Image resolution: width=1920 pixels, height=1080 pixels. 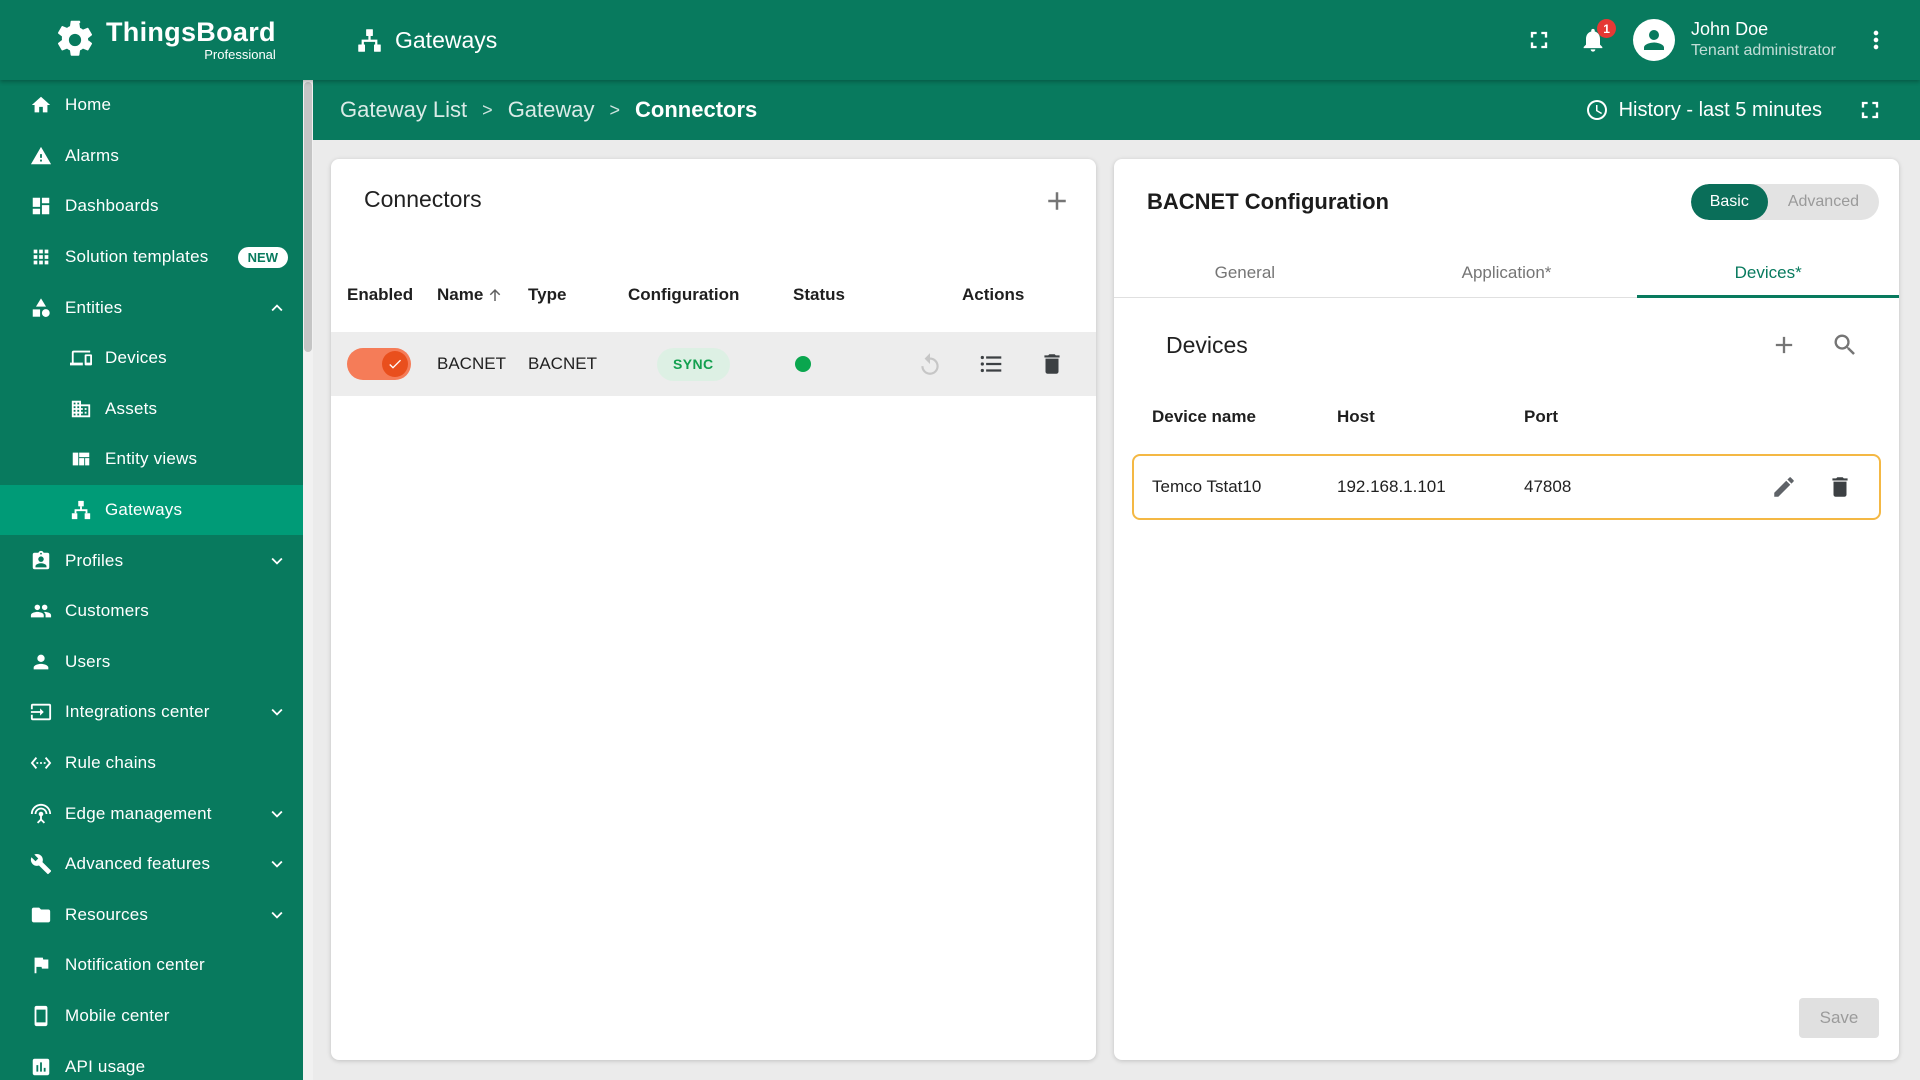 I want to click on user-menu: John Doe Tenant administrator, so click(x=1763, y=40).